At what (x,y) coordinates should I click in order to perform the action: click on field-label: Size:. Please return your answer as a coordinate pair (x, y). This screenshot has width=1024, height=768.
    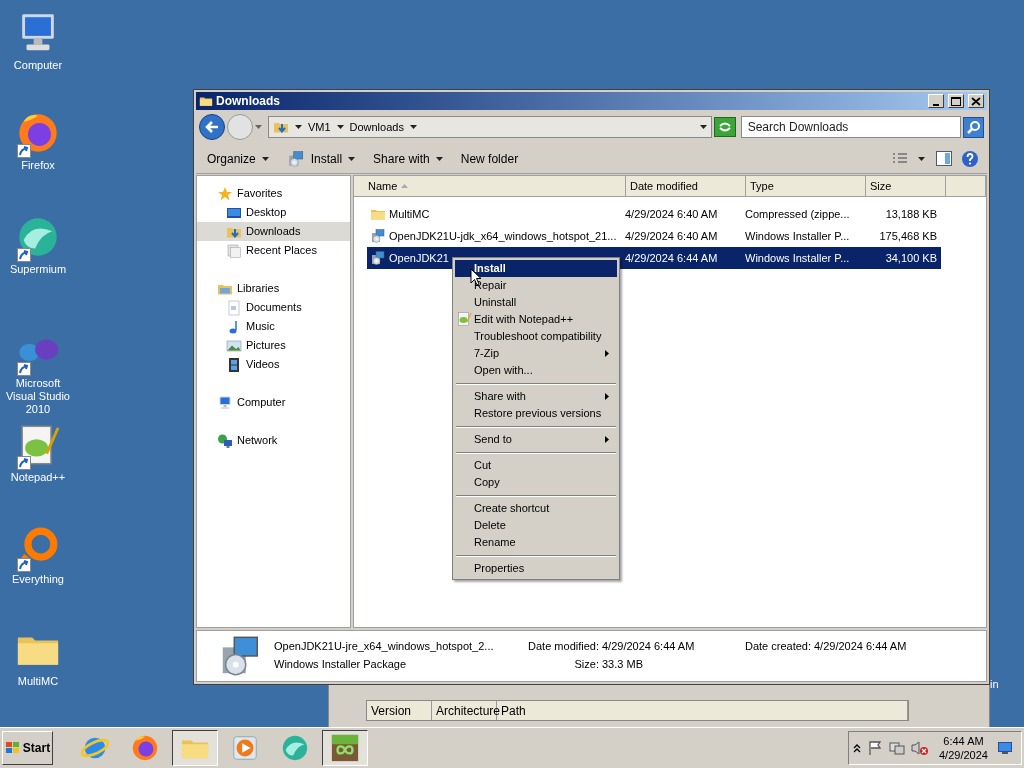
    Looking at the image, I should click on (586, 664).